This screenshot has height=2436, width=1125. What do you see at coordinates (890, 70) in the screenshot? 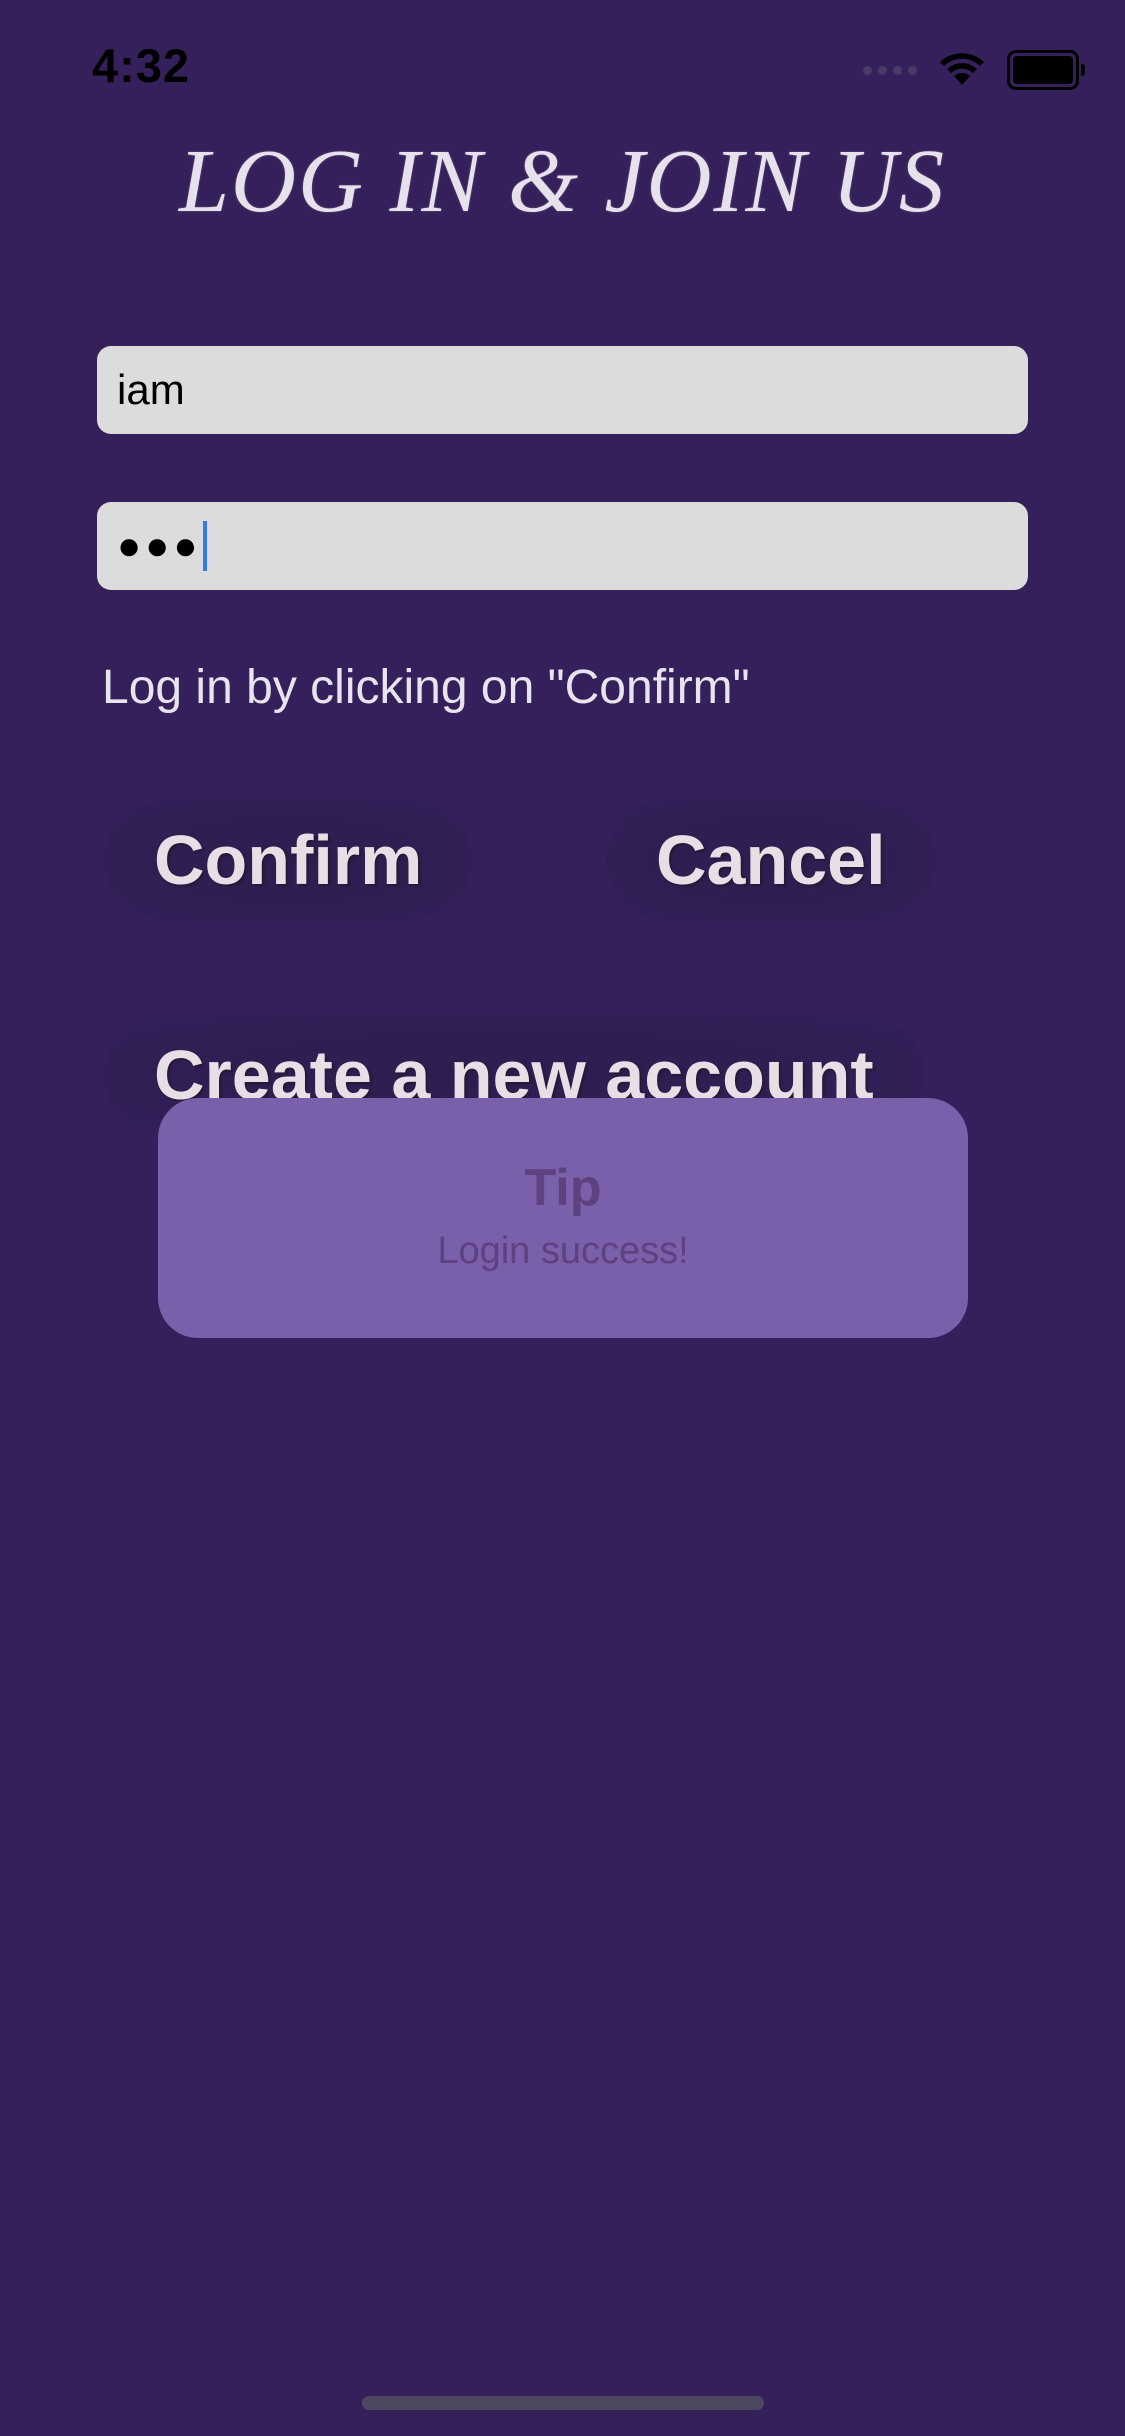
I see `cellular-signal-icon` at bounding box center [890, 70].